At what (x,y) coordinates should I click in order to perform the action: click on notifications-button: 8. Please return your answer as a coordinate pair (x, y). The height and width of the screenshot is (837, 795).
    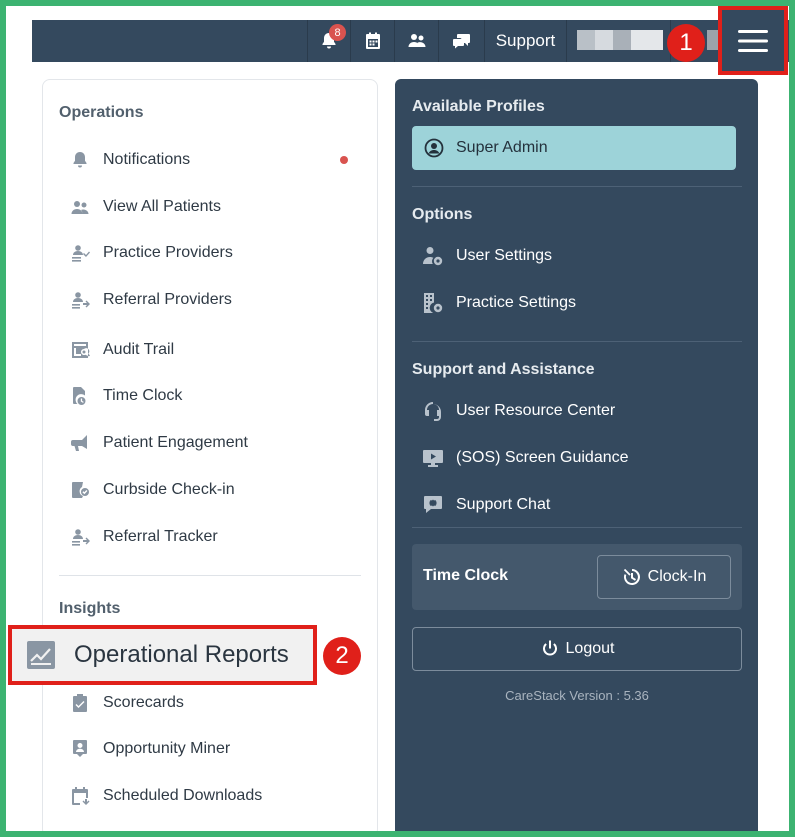
    Looking at the image, I should click on (328, 41).